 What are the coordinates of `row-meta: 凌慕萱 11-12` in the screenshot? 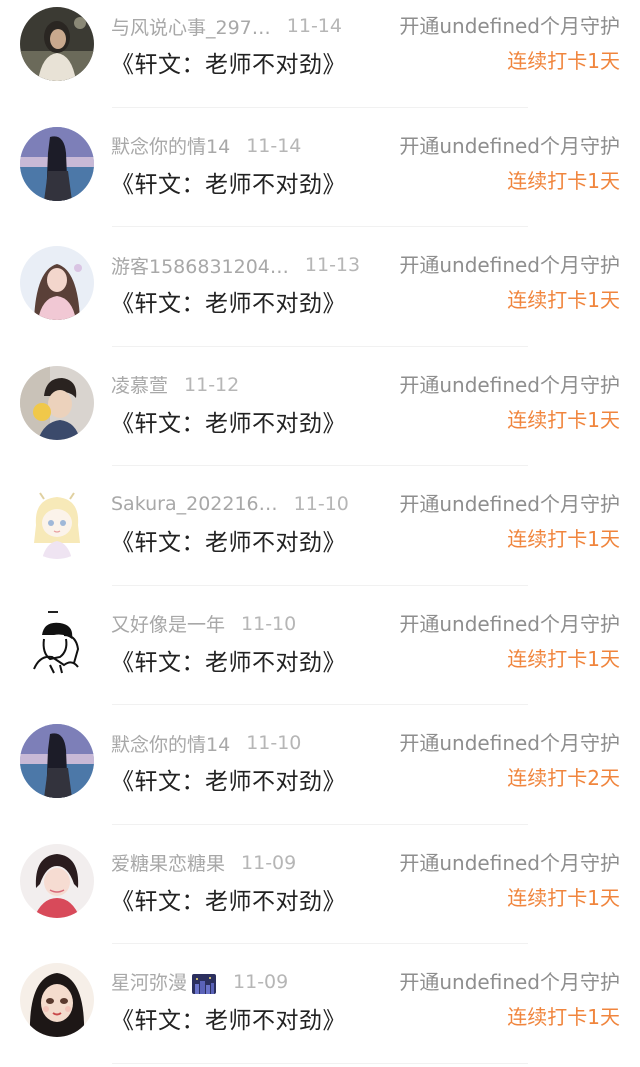 It's located at (175, 385).